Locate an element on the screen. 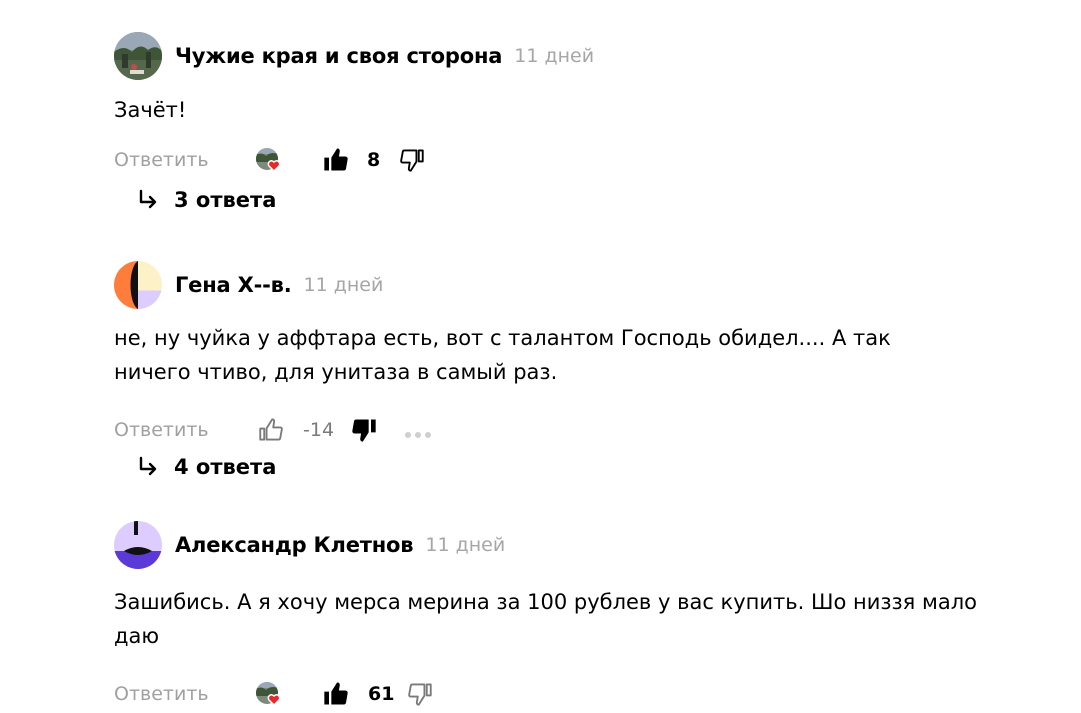  comment-actions: Ответить 61 is located at coordinates (564, 693).